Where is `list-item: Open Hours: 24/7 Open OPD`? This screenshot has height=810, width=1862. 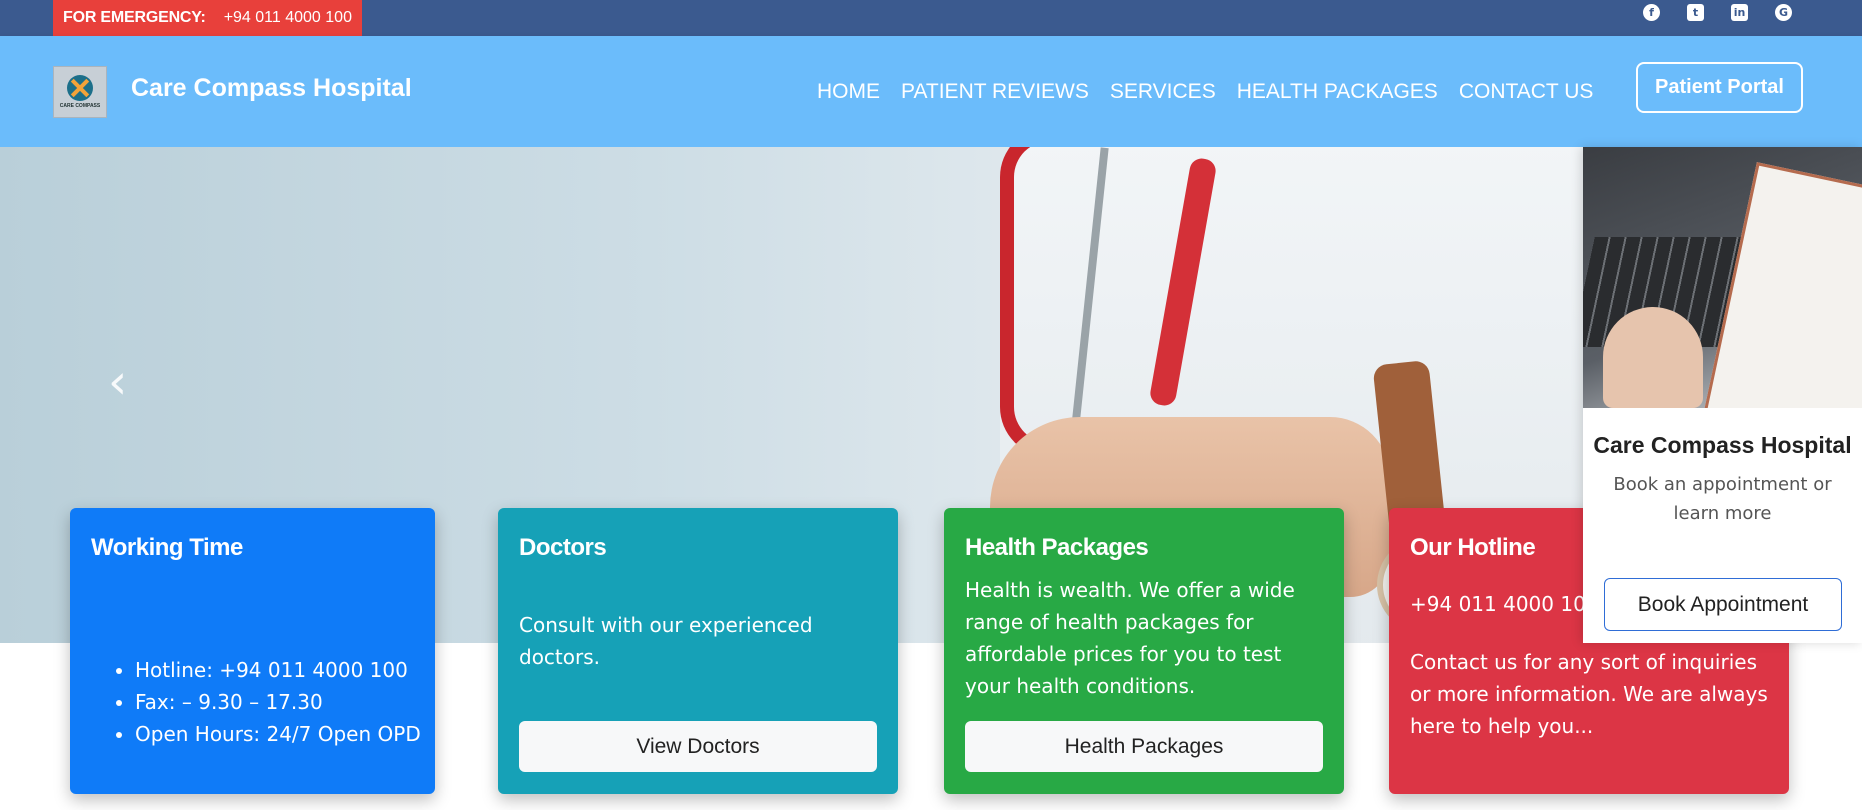 list-item: Open Hours: 24/7 Open OPD is located at coordinates (278, 734).